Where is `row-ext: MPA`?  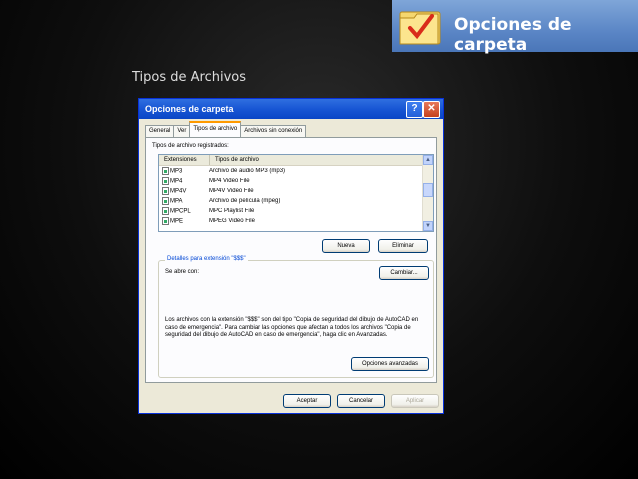 row-ext: MPA is located at coordinates (176, 201).